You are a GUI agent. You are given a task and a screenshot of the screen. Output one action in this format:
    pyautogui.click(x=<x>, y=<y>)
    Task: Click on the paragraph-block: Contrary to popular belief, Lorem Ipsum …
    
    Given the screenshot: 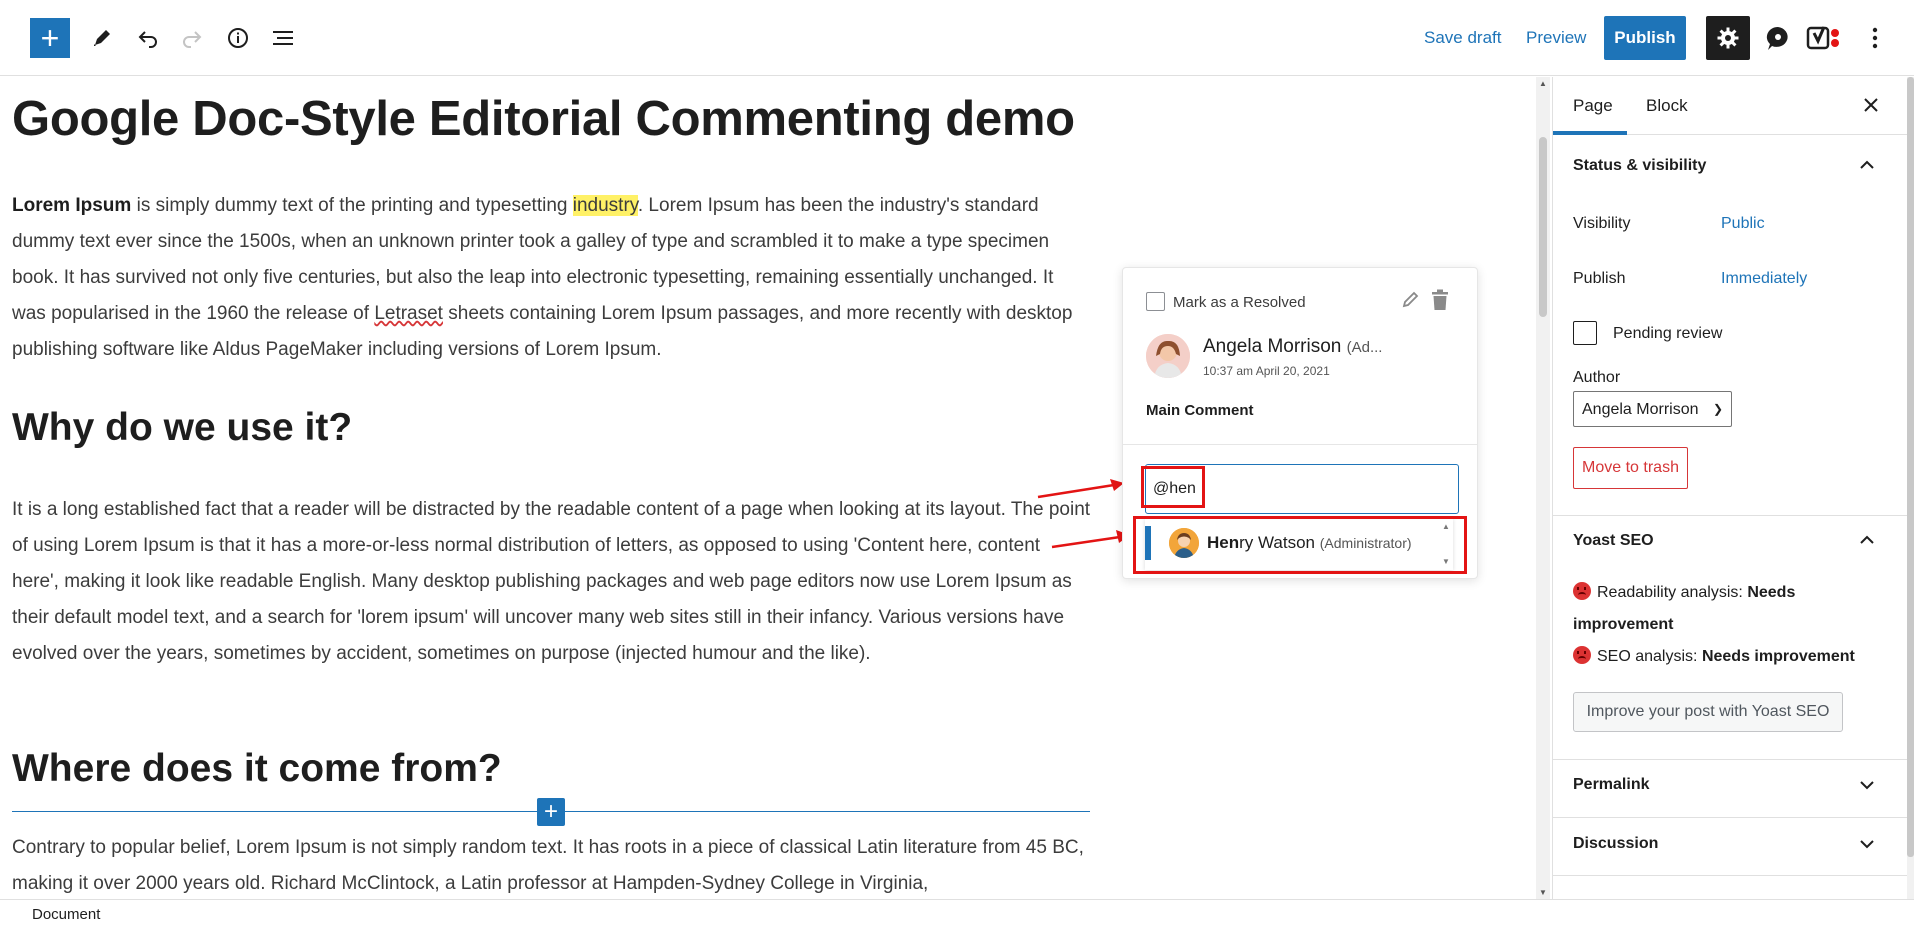 What is the action you would take?
    pyautogui.click(x=552, y=864)
    